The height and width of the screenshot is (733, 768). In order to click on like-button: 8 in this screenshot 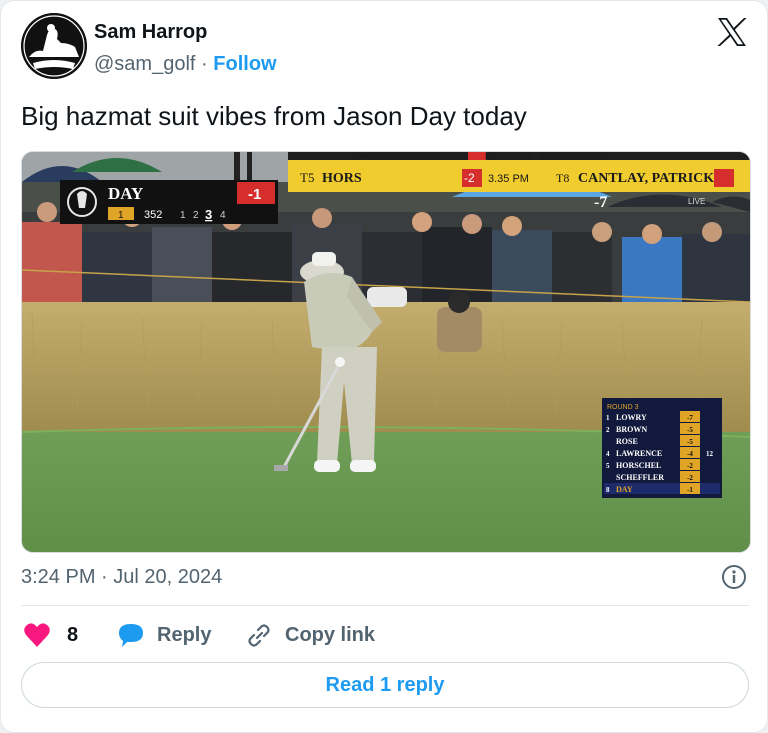, I will do `click(50, 635)`.